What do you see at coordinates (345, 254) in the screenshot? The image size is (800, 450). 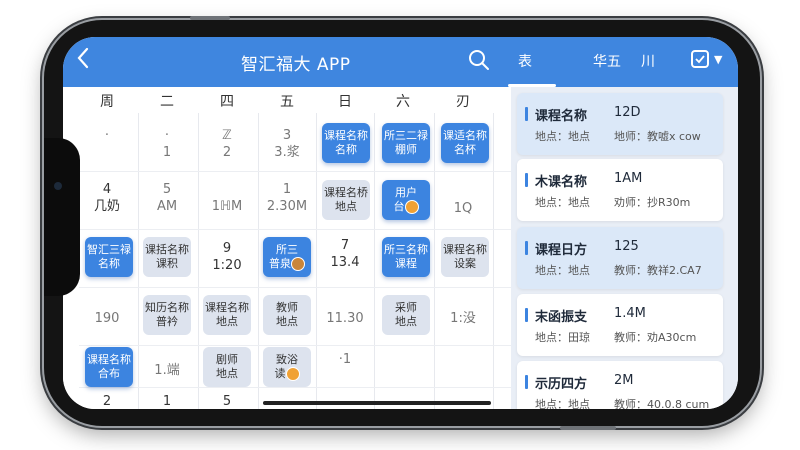 I see `day-number: 7 13.4` at bounding box center [345, 254].